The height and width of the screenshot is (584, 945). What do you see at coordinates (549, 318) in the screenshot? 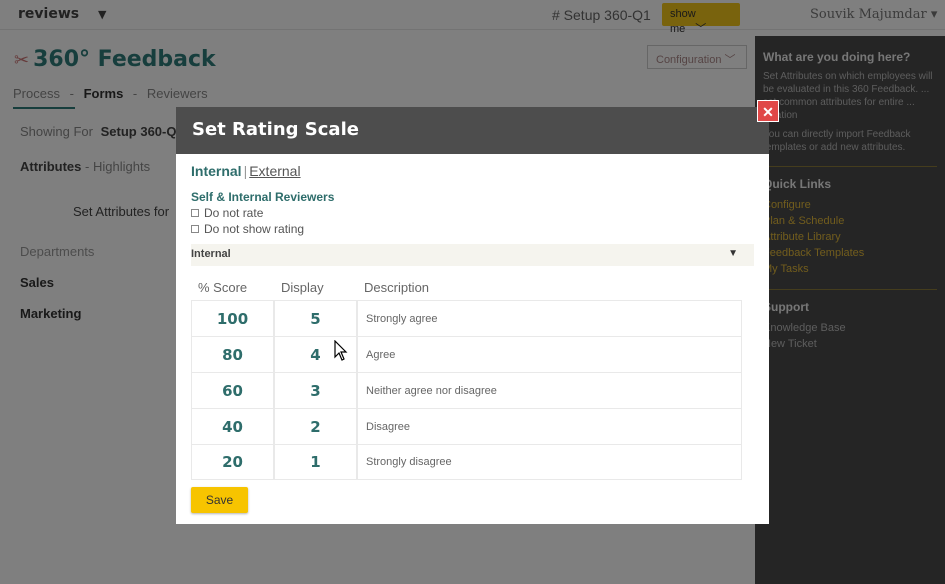
I see `description-input: Strongly agree` at bounding box center [549, 318].